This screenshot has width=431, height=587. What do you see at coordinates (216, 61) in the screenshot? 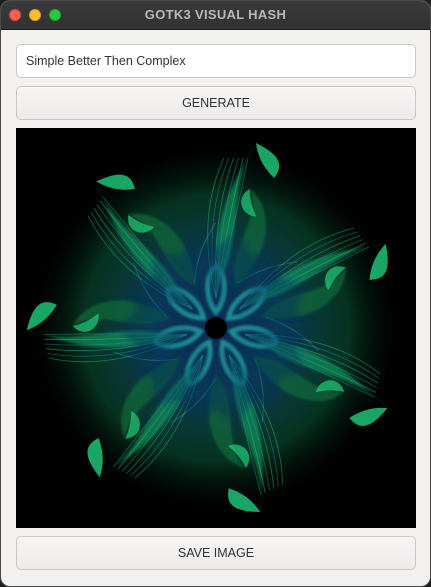
I see `hash-text-input` at bounding box center [216, 61].